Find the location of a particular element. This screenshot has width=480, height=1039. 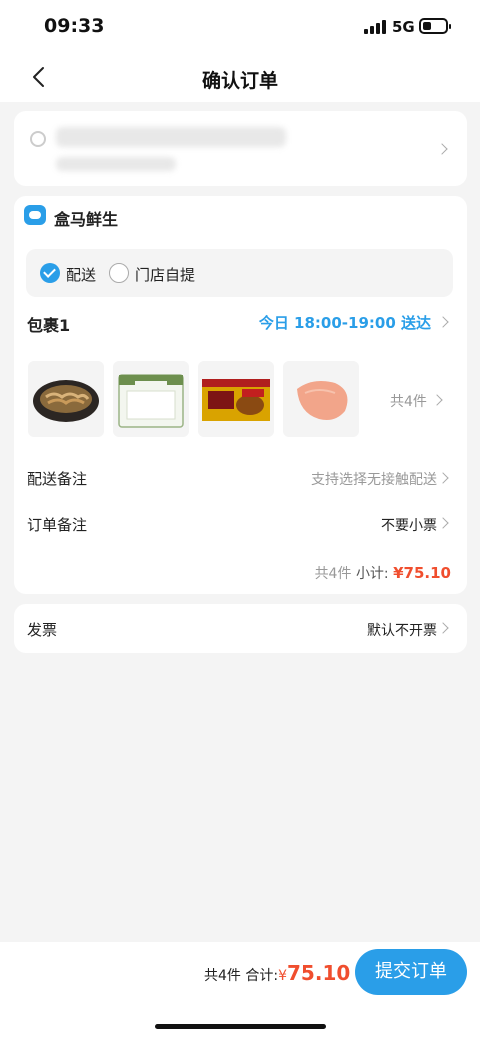

page-title: 确认订单 is located at coordinates (239, 81).